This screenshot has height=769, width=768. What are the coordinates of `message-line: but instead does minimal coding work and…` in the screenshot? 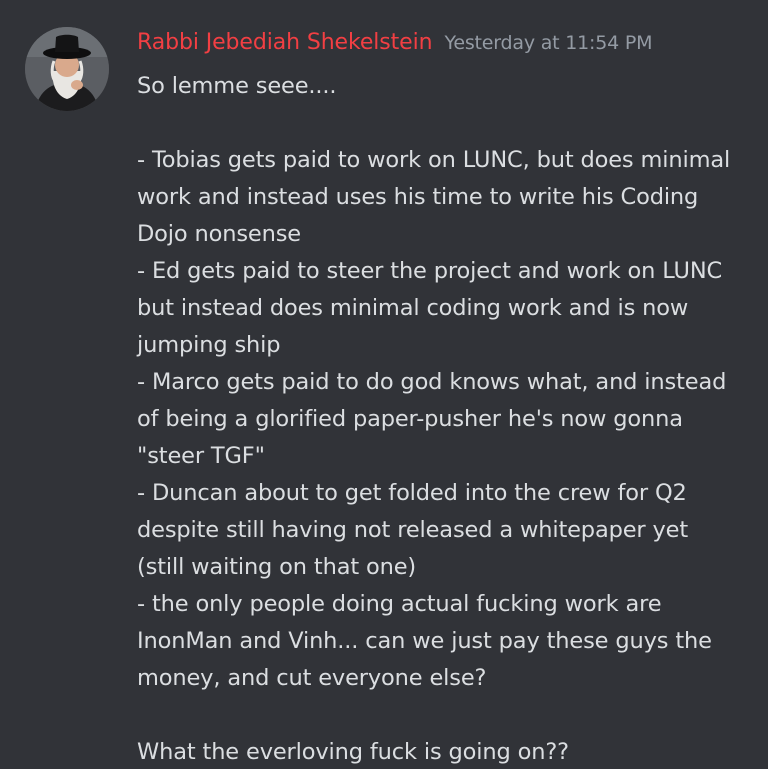 It's located at (413, 308).